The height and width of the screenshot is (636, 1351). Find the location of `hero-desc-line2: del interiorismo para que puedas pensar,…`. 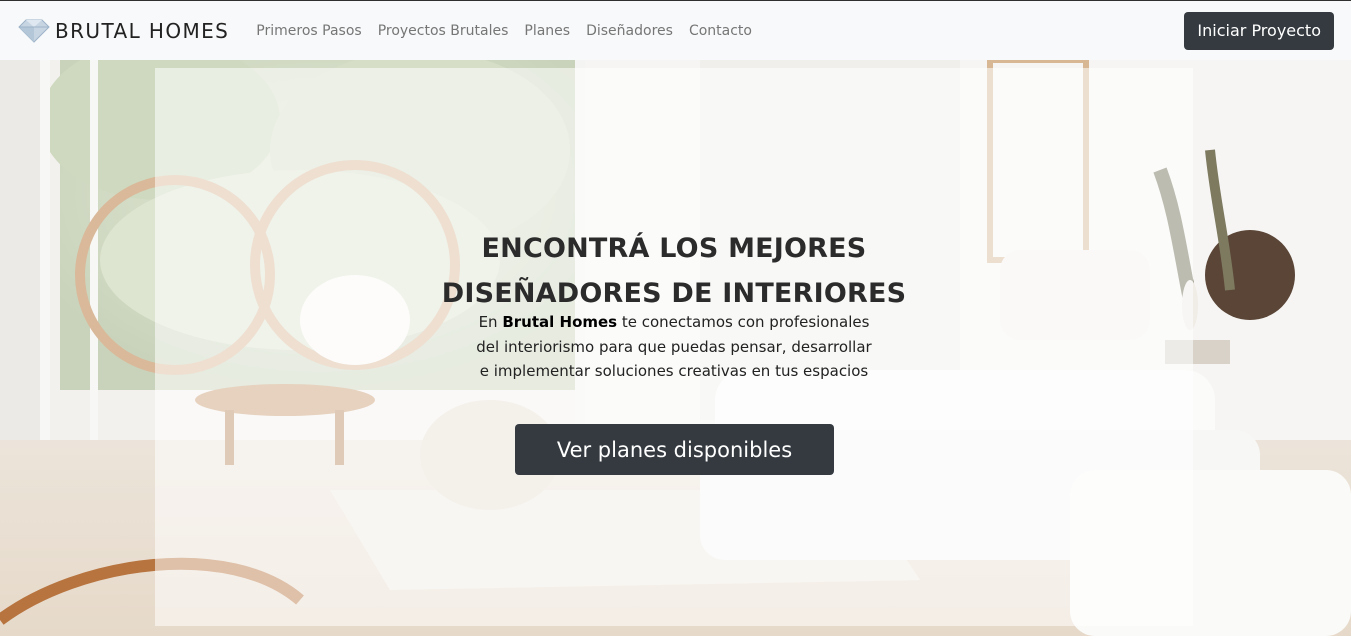

hero-desc-line2: del interiorismo para que puedas pensar,… is located at coordinates (674, 346).